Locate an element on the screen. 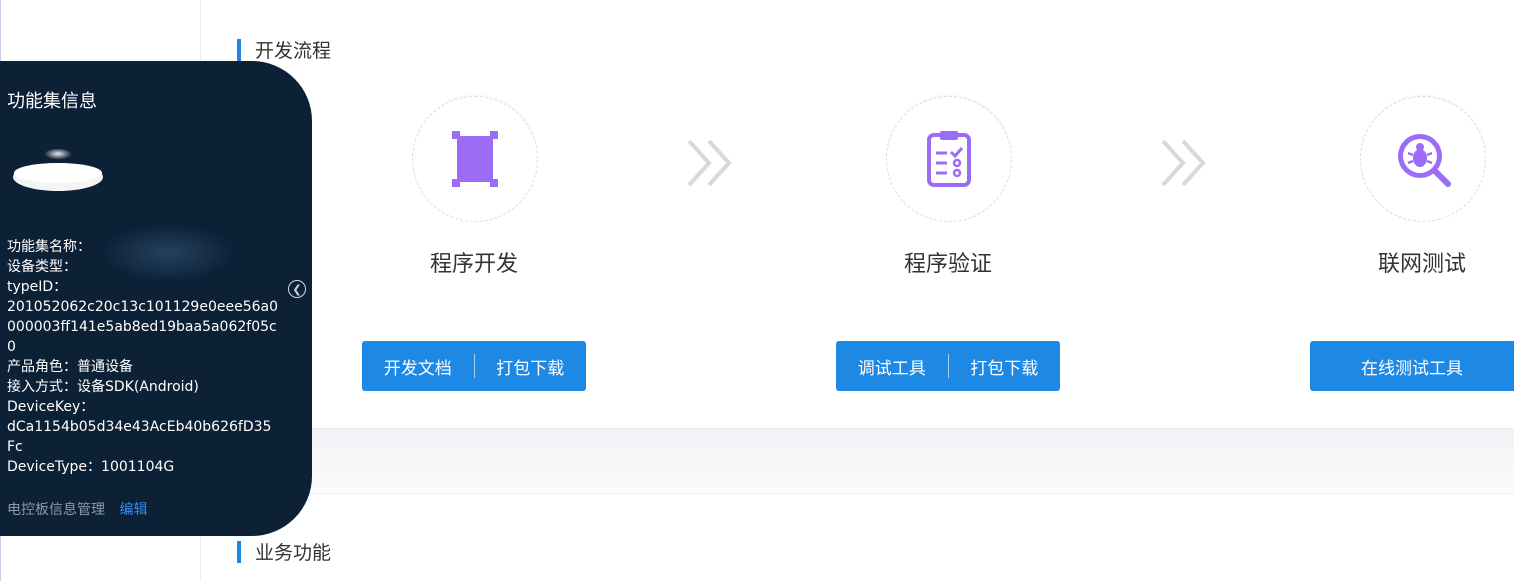 The image size is (1514, 581). section-title-text: 开发流程 is located at coordinates (293, 51).